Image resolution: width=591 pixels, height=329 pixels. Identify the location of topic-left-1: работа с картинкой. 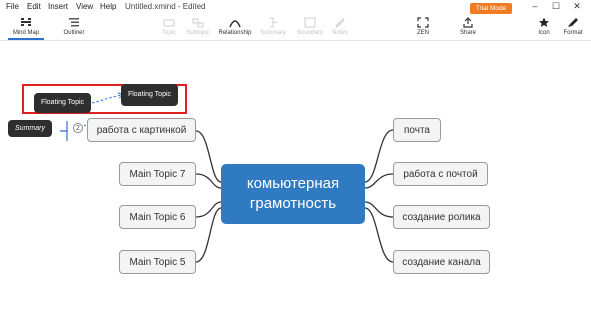
(141, 130).